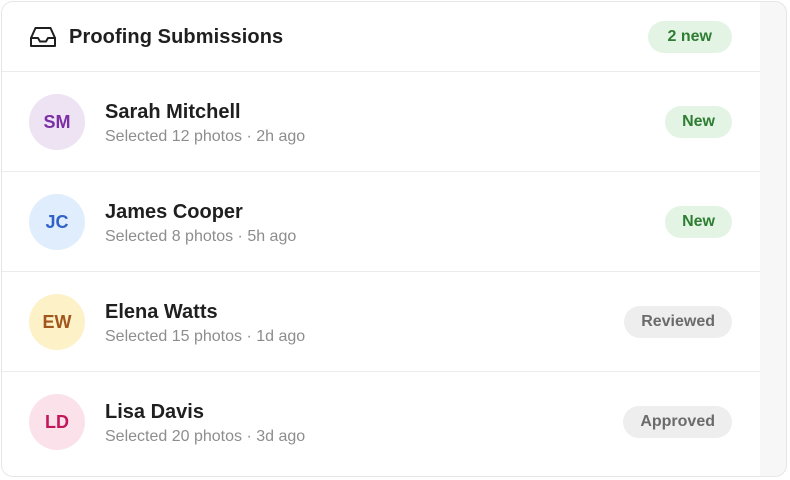 The height and width of the screenshot is (480, 790). Describe the element at coordinates (205, 336) in the screenshot. I see `submission-meta: Selected 15 photos · 1d ago` at that location.